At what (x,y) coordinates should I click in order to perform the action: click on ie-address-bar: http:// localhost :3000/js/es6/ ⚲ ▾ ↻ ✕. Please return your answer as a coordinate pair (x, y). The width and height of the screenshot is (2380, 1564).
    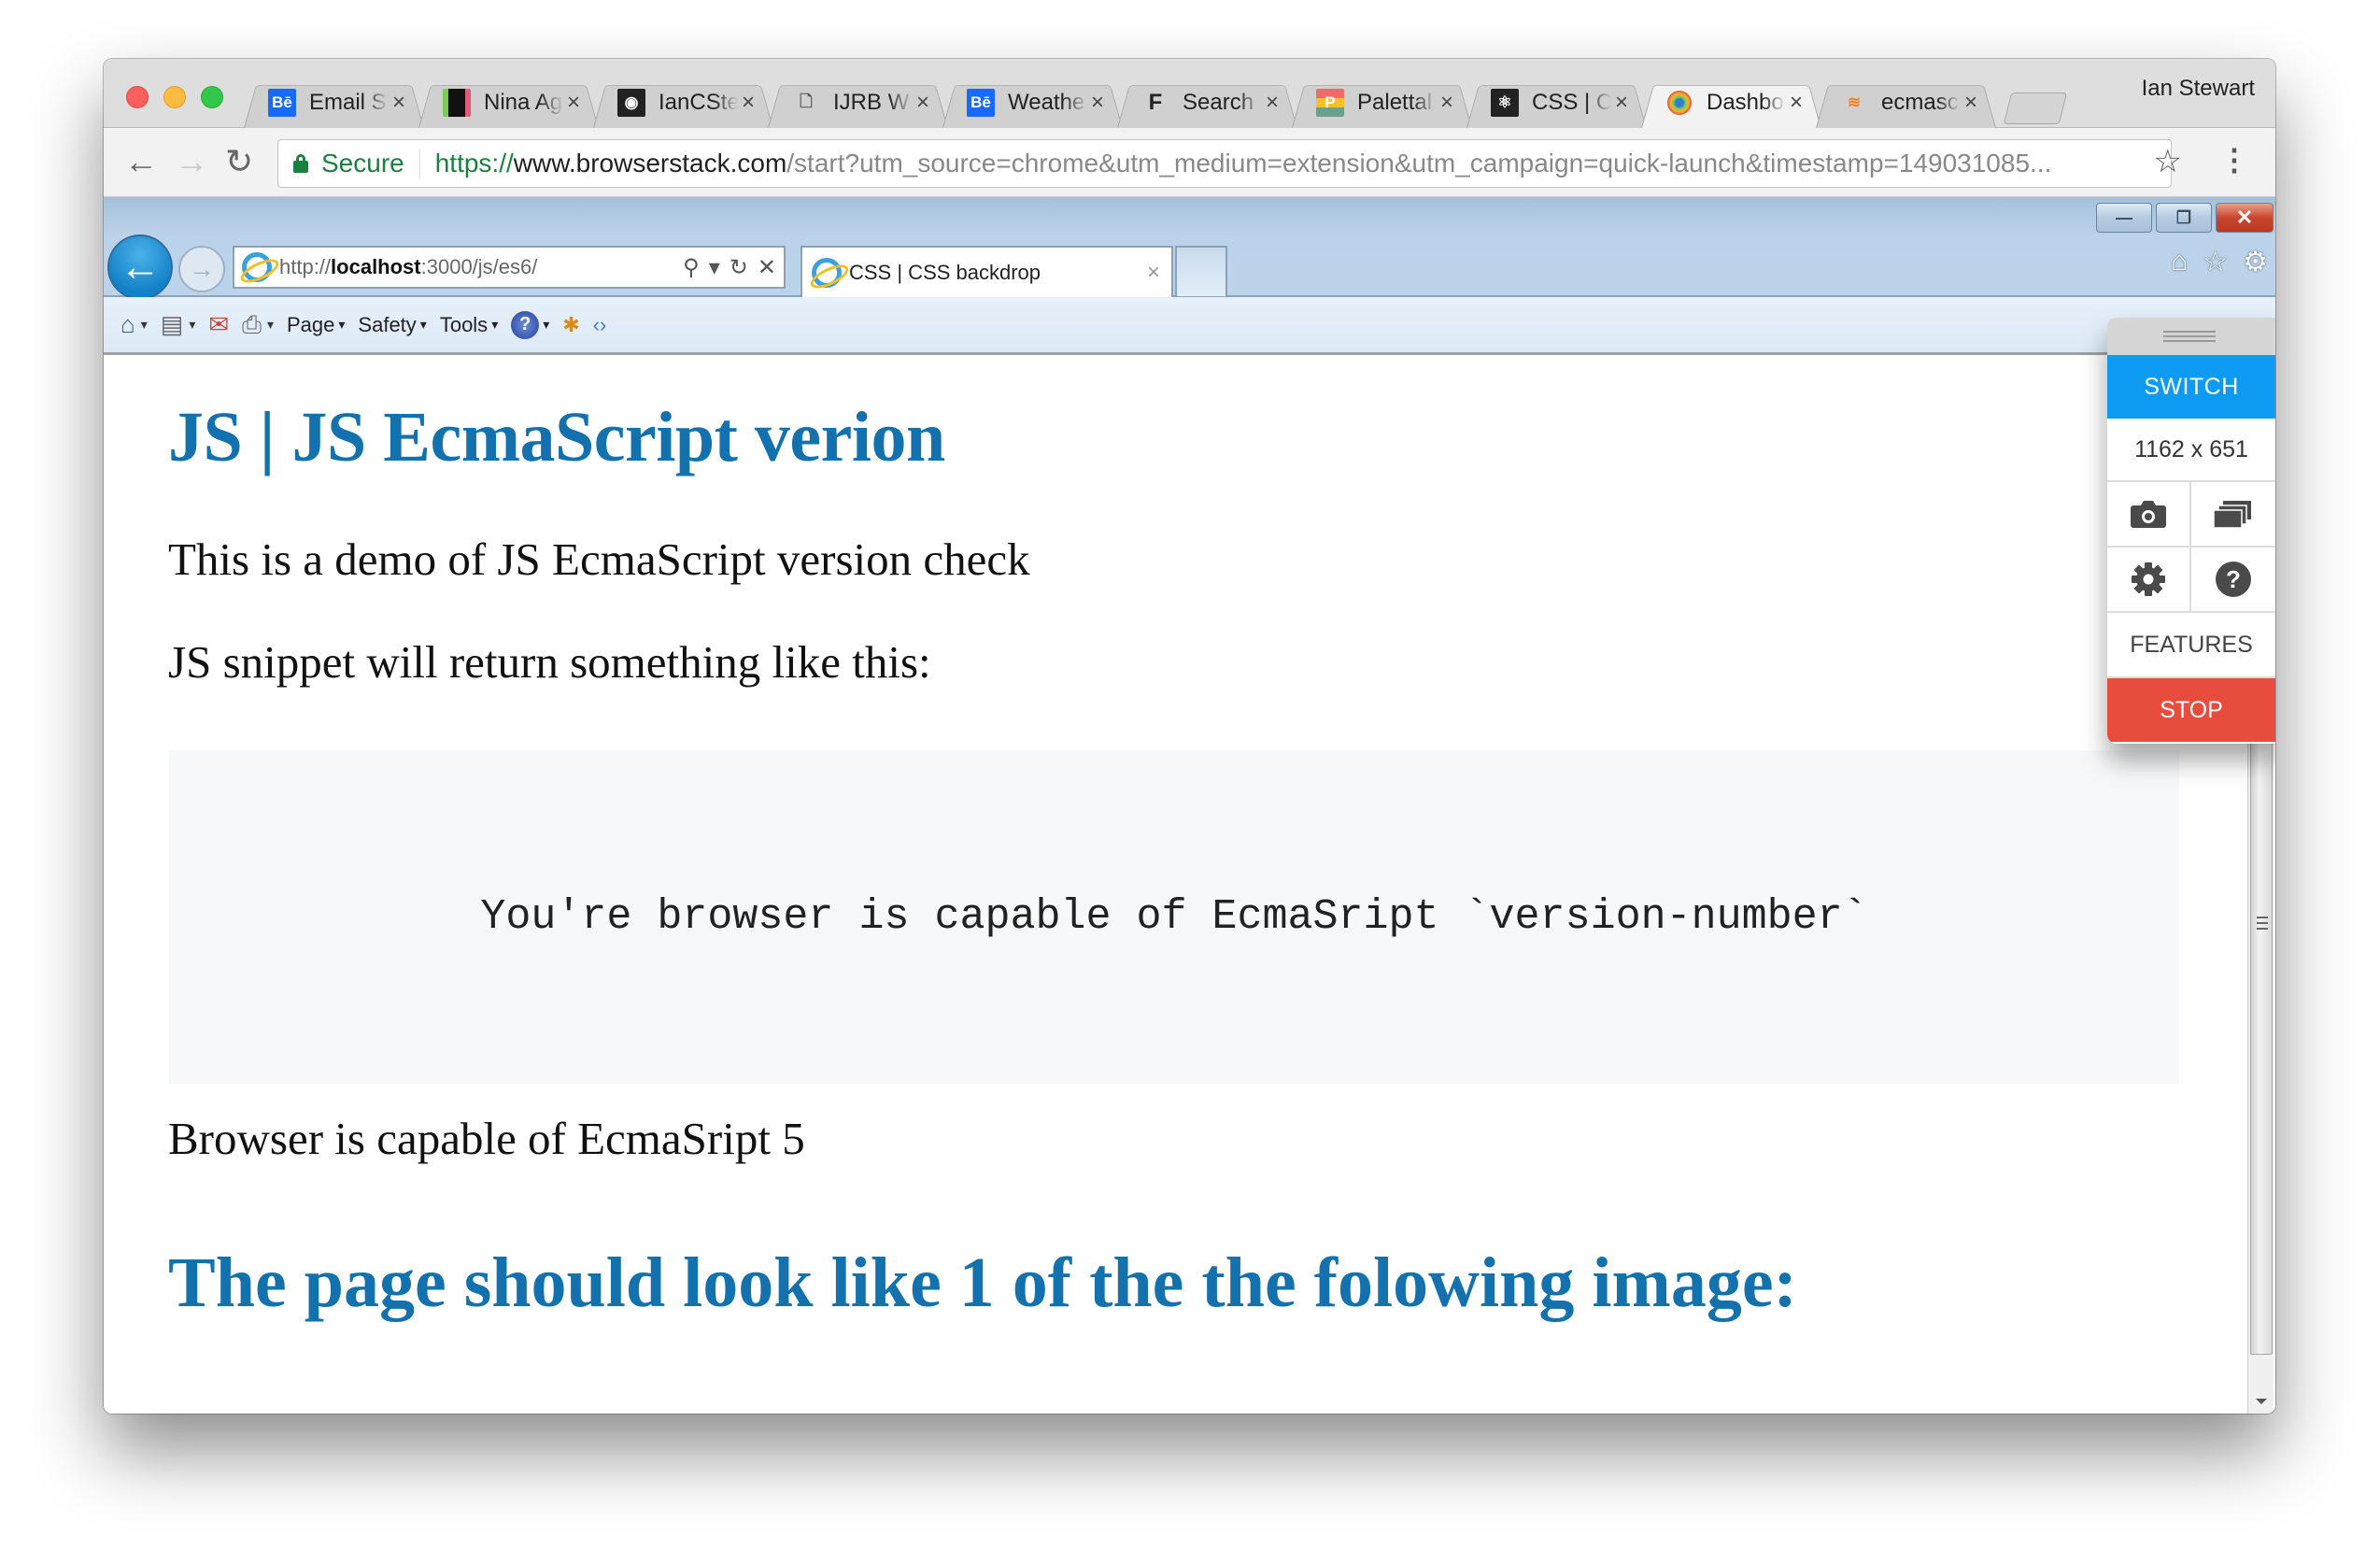
    Looking at the image, I should click on (510, 267).